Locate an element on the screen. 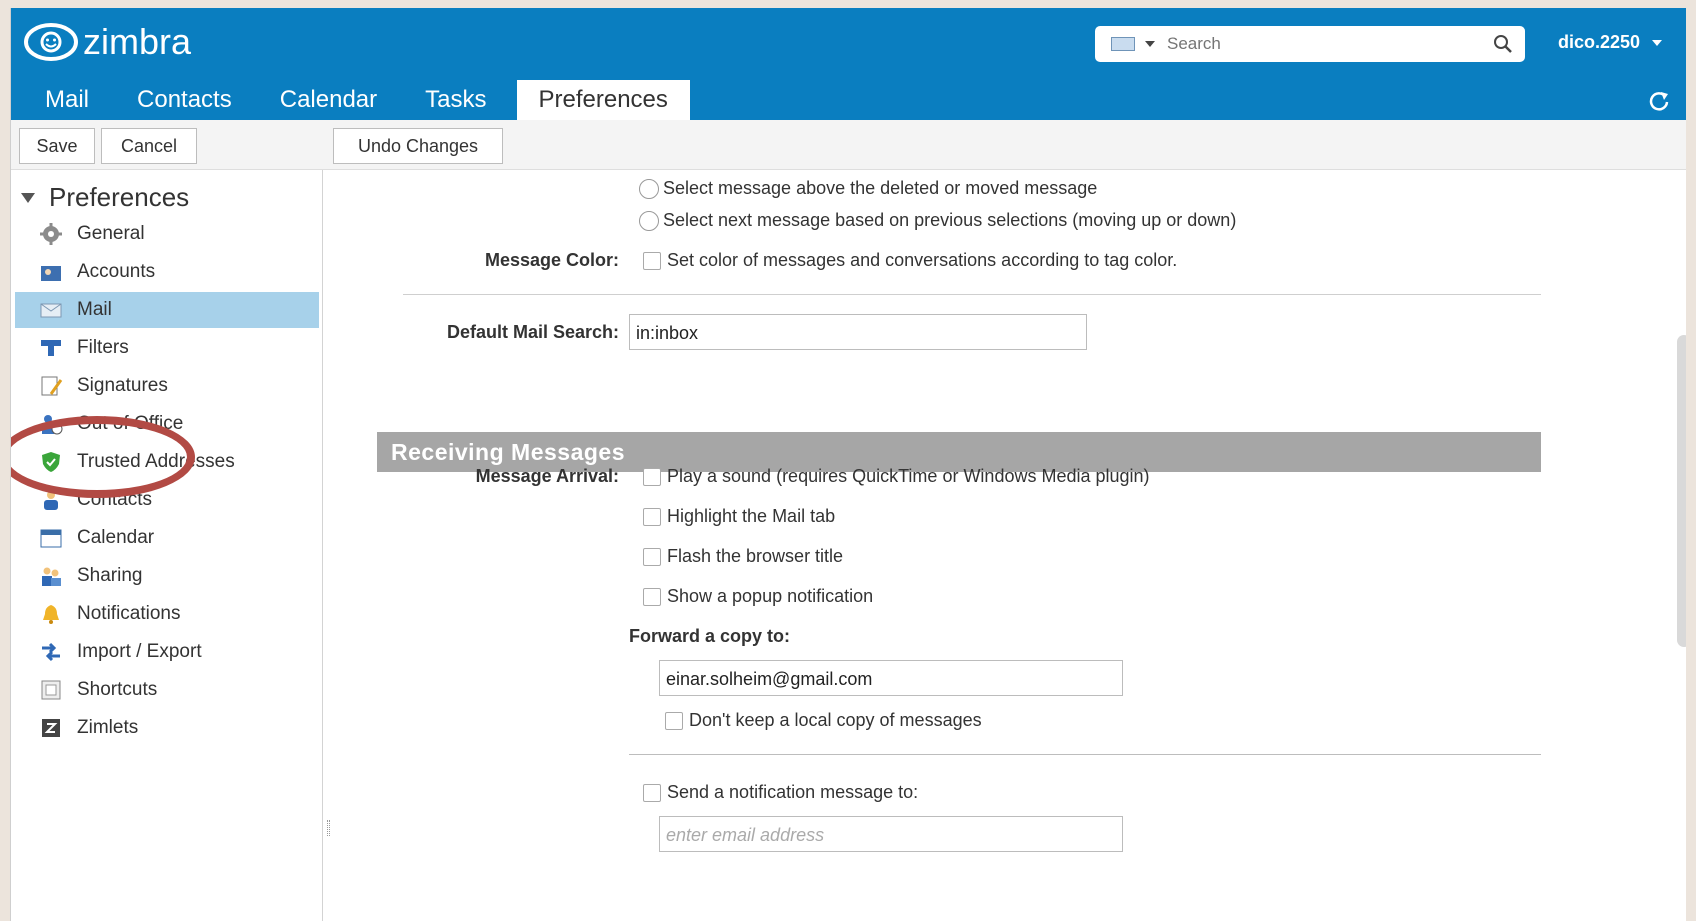  undo-changes-button: Undo Changes is located at coordinates (418, 146).